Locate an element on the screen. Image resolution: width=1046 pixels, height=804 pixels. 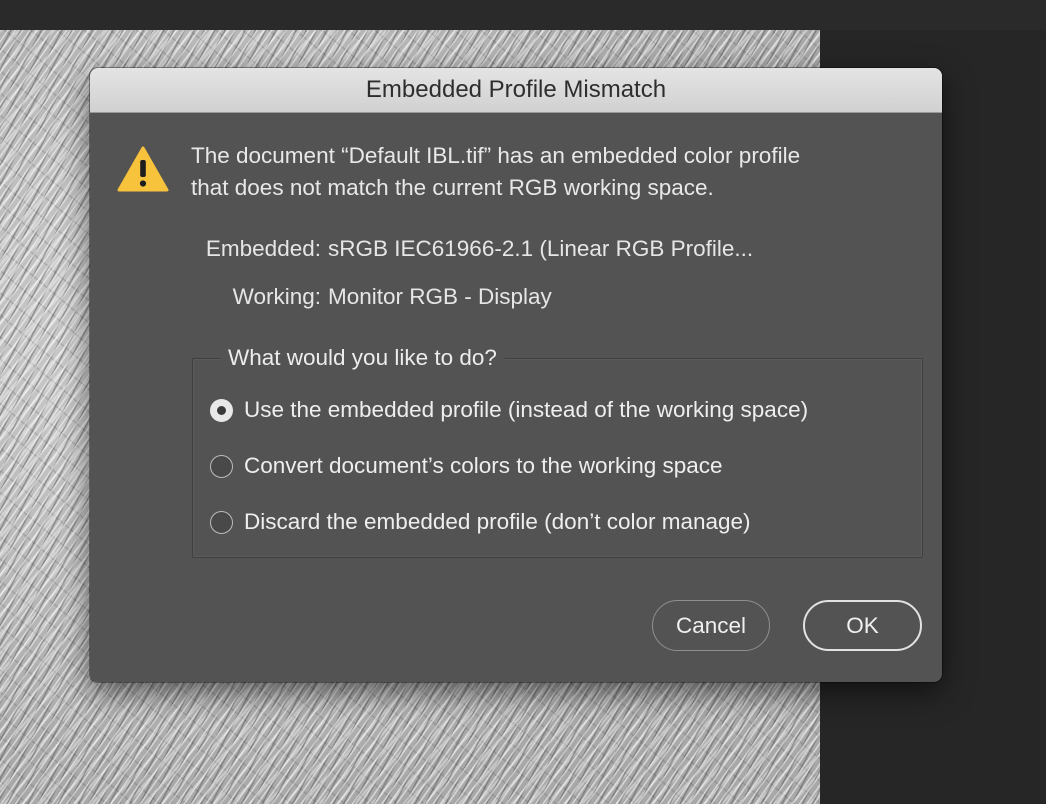
action-group-title: What would you like to do? is located at coordinates (362, 358).